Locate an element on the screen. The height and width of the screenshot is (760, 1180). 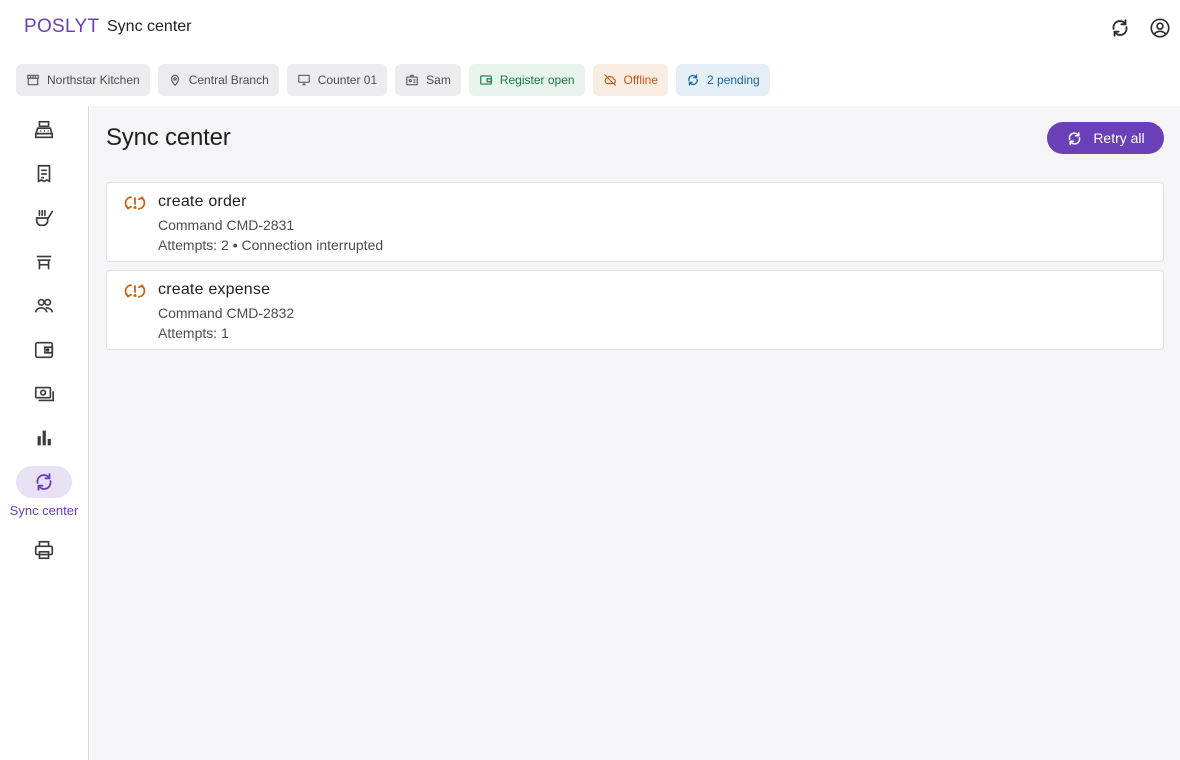
retry-all-button: Retry all is located at coordinates (1105, 138).